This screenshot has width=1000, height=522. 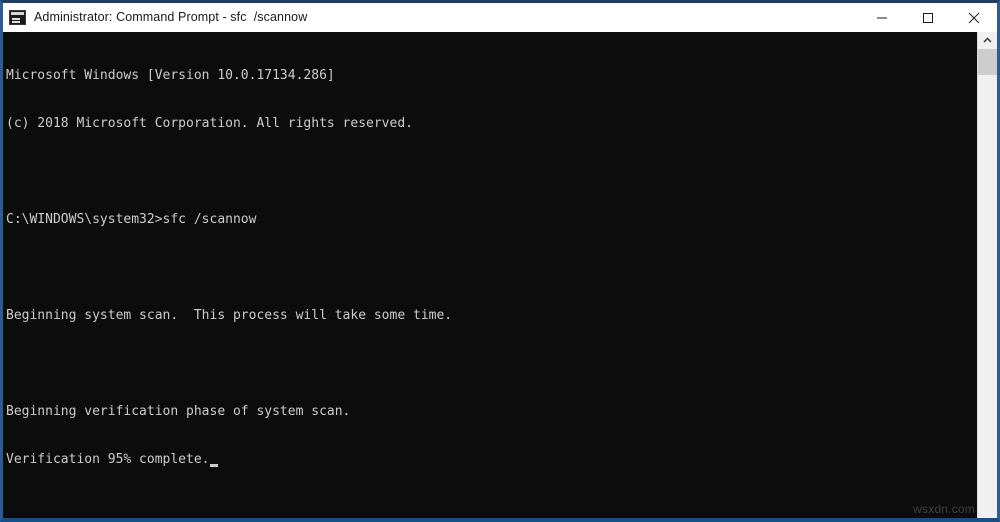 I want to click on scrollbar-thumb, so click(x=987, y=62).